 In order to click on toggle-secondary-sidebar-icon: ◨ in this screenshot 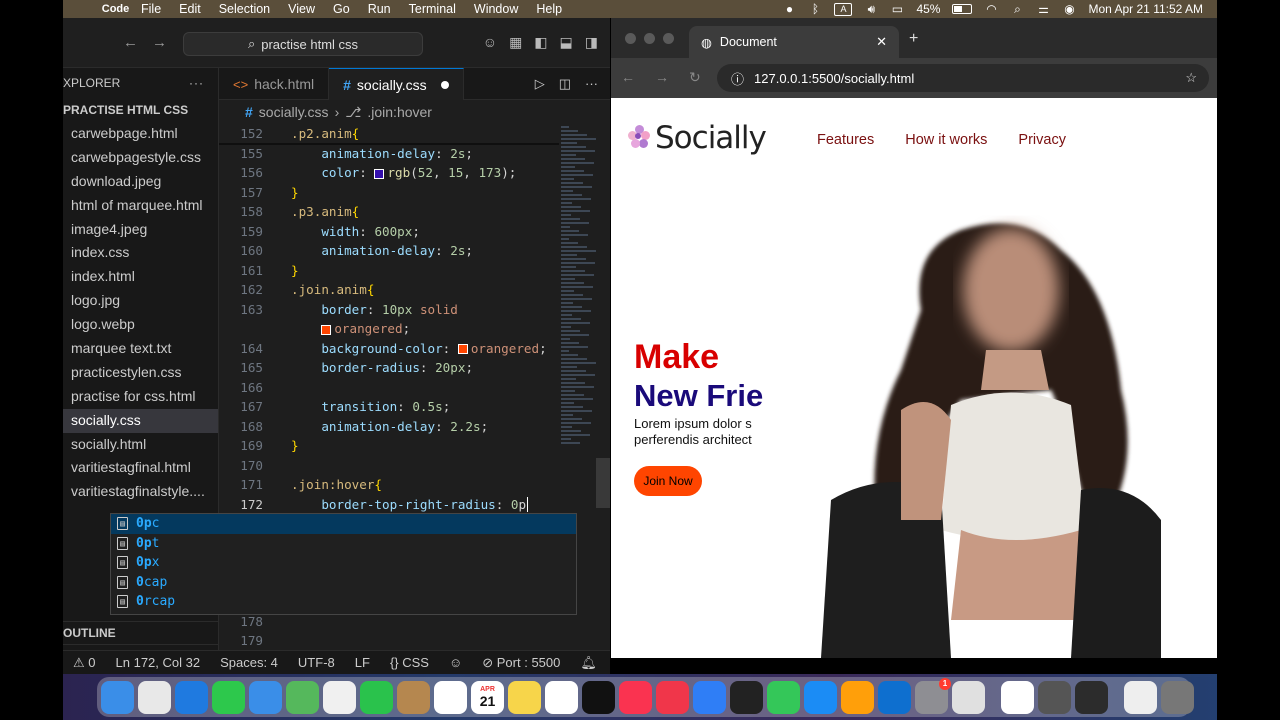, I will do `click(591, 42)`.